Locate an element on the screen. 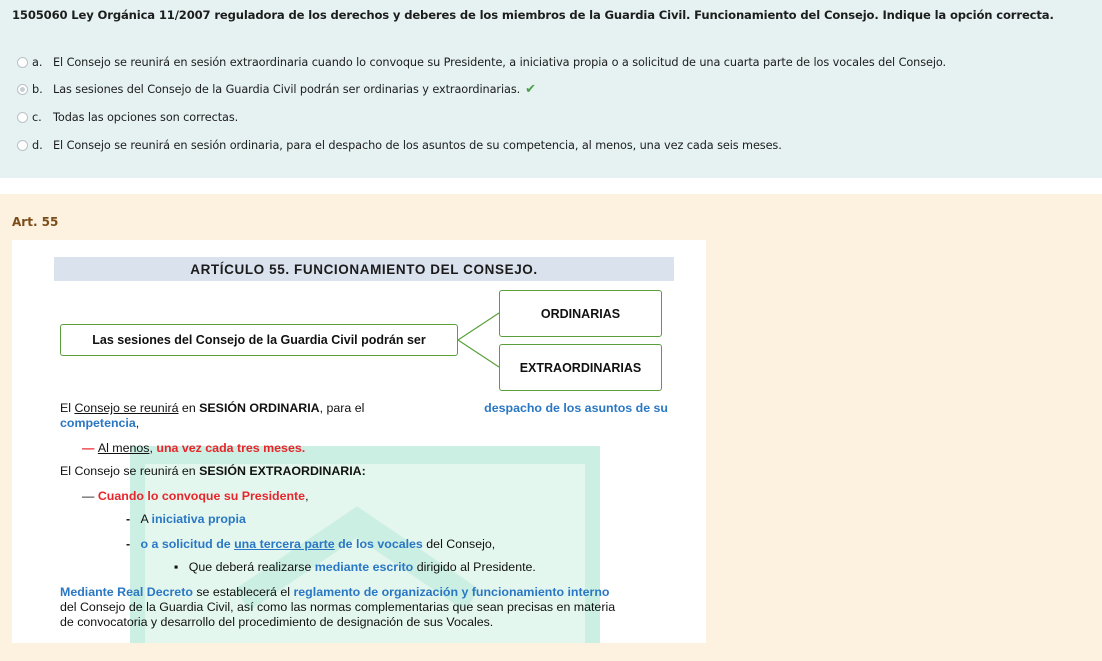 This screenshot has width=1102, height=661. paragraph-ordinaria-line2: competencia, is located at coordinates (100, 423).